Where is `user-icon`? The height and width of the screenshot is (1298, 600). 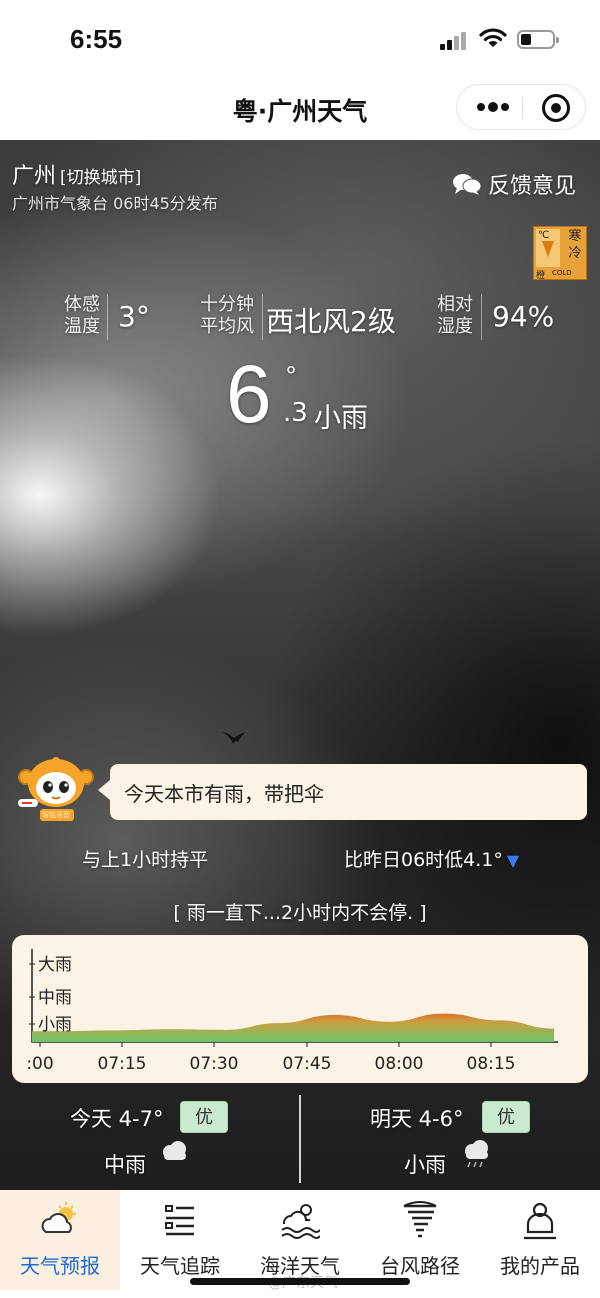 user-icon is located at coordinates (540, 1221).